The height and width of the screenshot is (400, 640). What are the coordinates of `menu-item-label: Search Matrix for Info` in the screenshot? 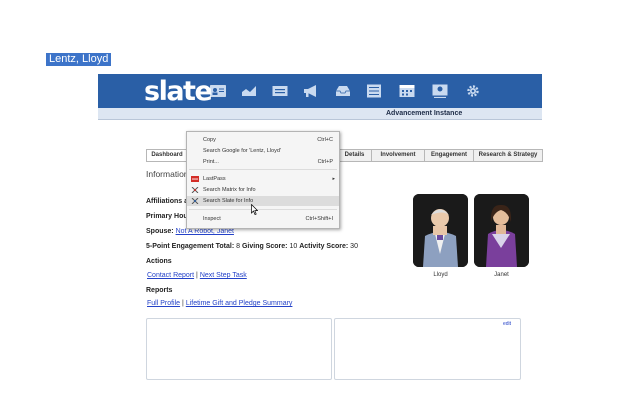 It's located at (229, 190).